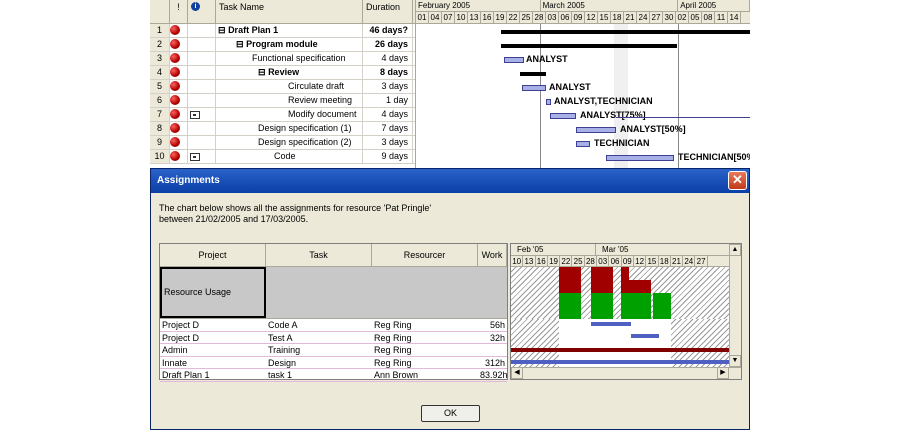 The image size is (900, 440). Describe the element at coordinates (626, 373) in the screenshot. I see `horizontal-scrollbar: ◀ ▶` at that location.